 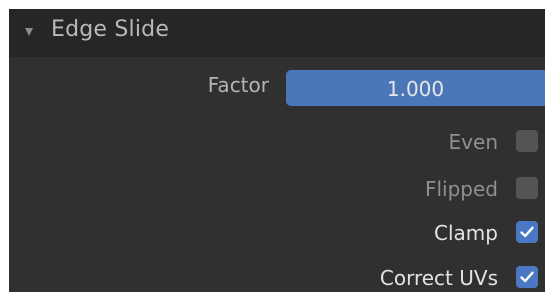 I want to click on factor-label: Factor, so click(x=238, y=85).